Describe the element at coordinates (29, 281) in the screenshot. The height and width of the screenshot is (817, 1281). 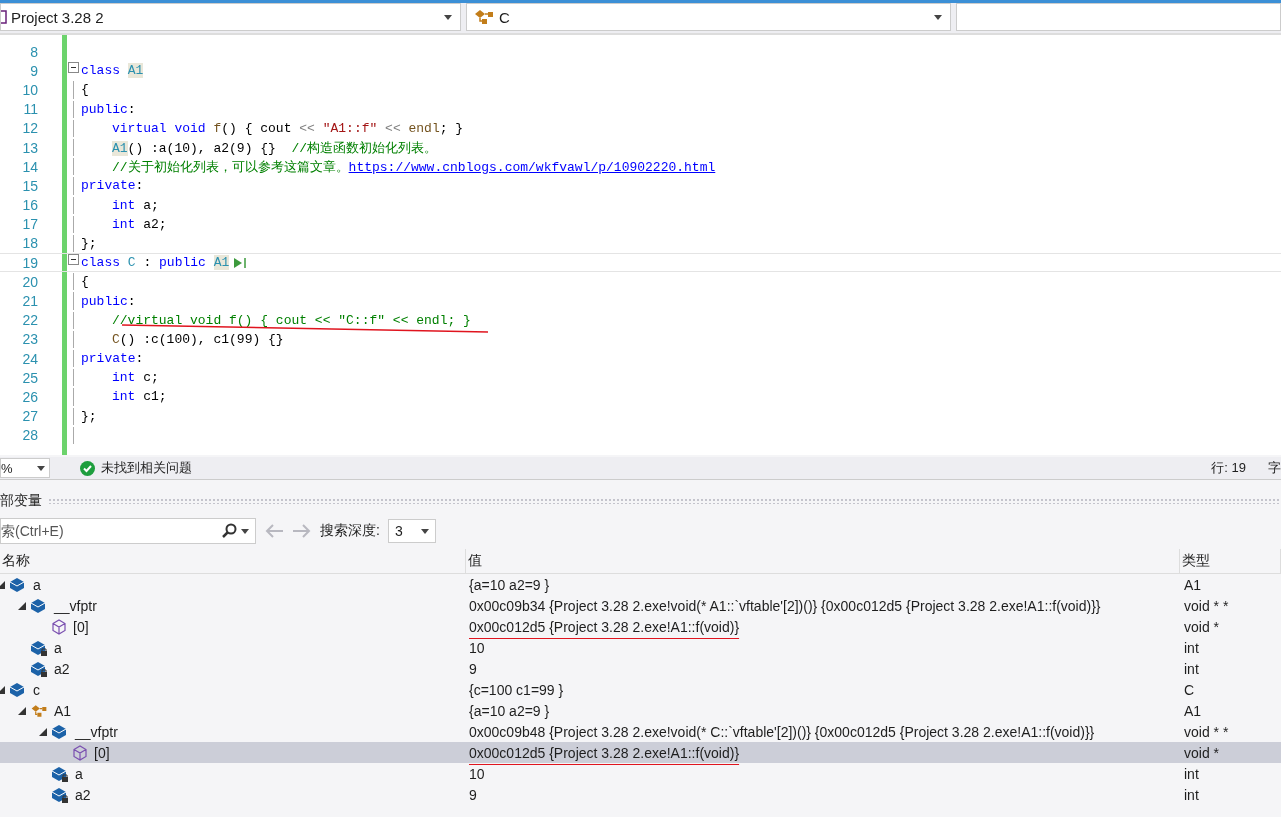
I see `line-number: 20` at that location.